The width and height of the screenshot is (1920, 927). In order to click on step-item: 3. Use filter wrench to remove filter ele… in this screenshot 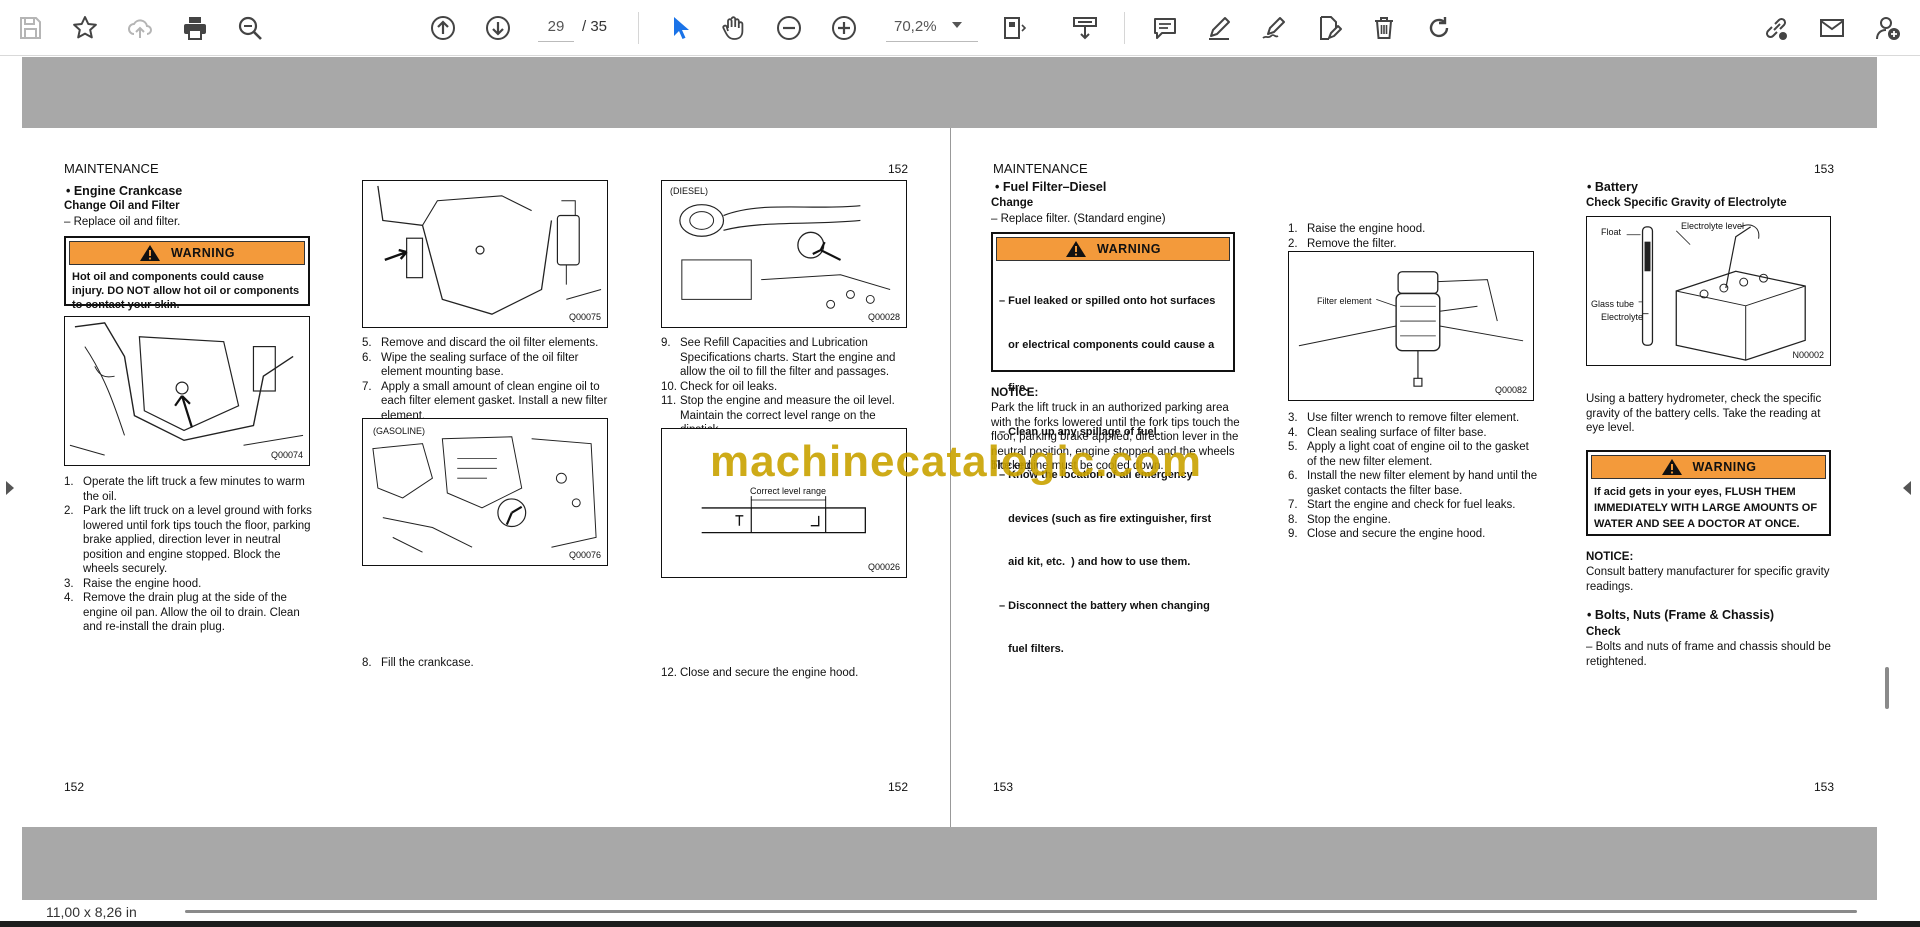, I will do `click(1413, 418)`.